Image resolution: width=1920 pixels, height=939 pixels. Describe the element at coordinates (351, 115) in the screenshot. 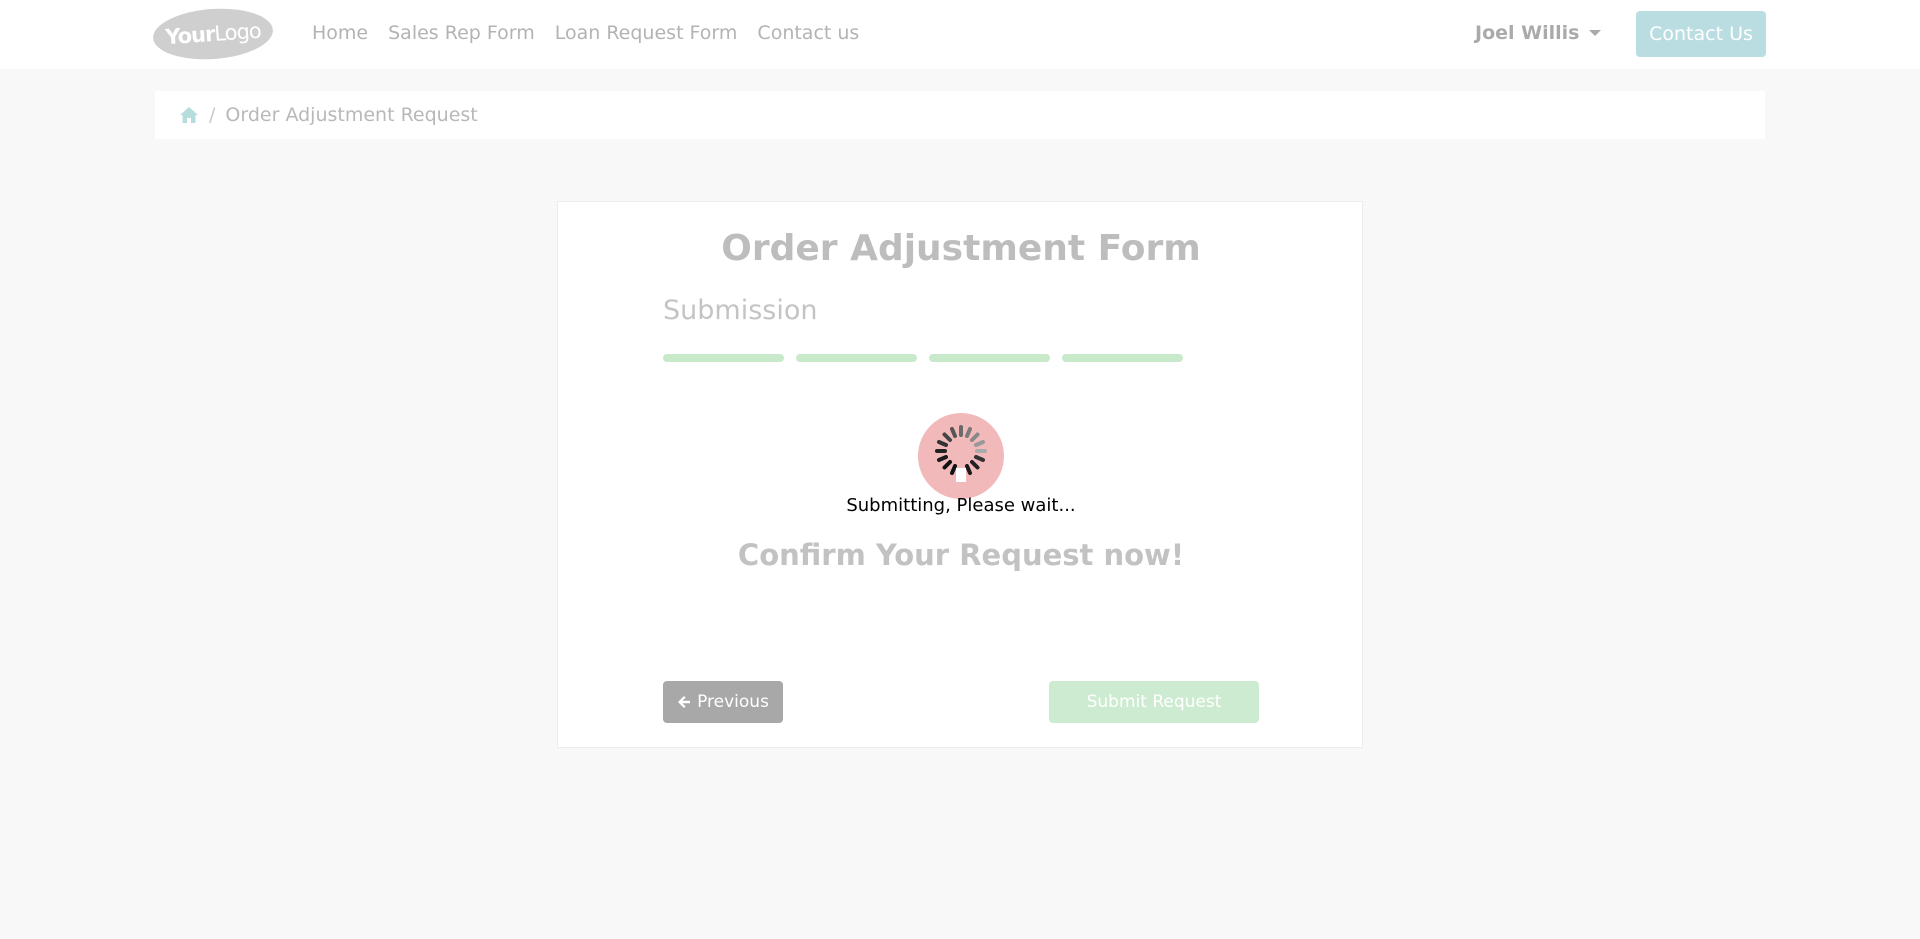

I see `breadcrumb-current: Order Adjustment Request` at that location.